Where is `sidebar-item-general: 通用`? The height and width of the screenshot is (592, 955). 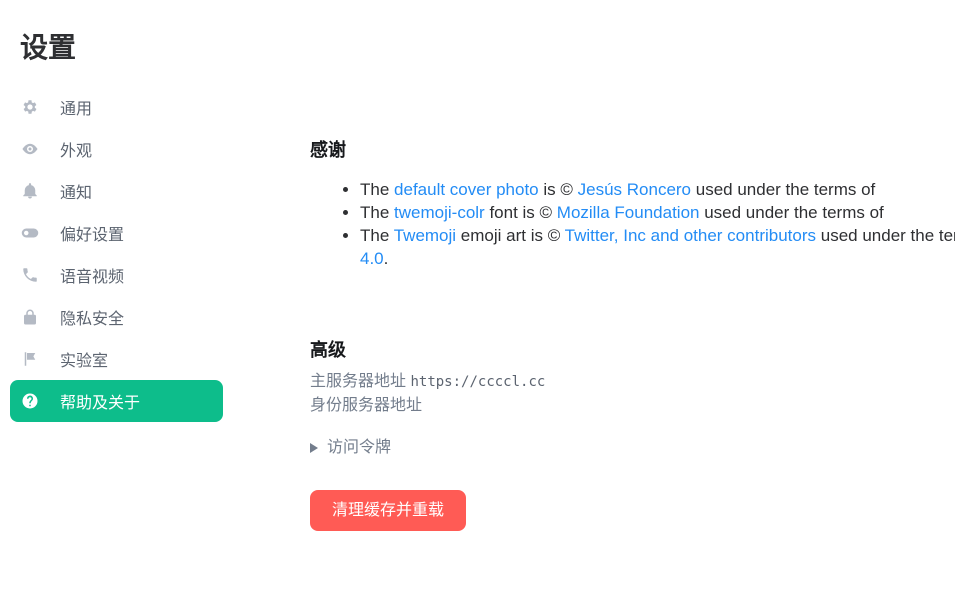
sidebar-item-general: 通用 is located at coordinates (116, 107).